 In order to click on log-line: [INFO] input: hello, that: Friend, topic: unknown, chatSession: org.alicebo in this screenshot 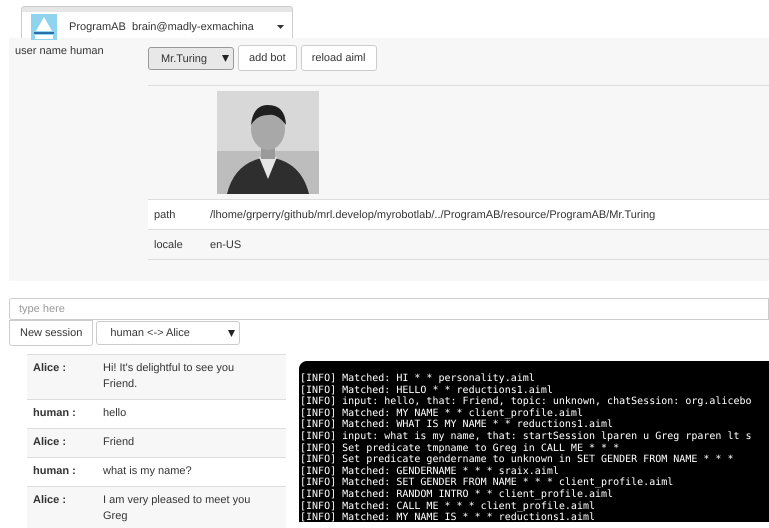, I will do `click(526, 402)`.